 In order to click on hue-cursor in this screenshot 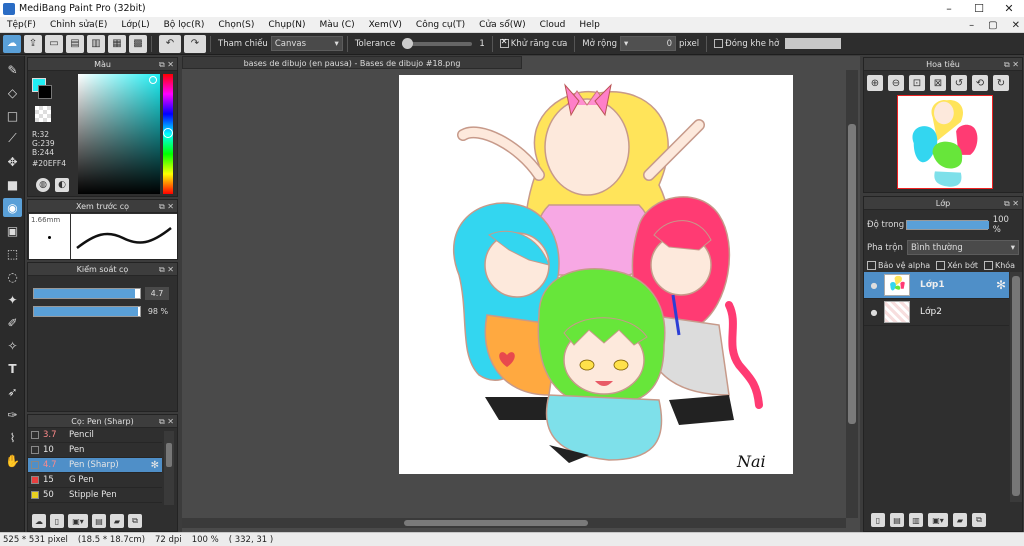, I will do `click(168, 133)`.